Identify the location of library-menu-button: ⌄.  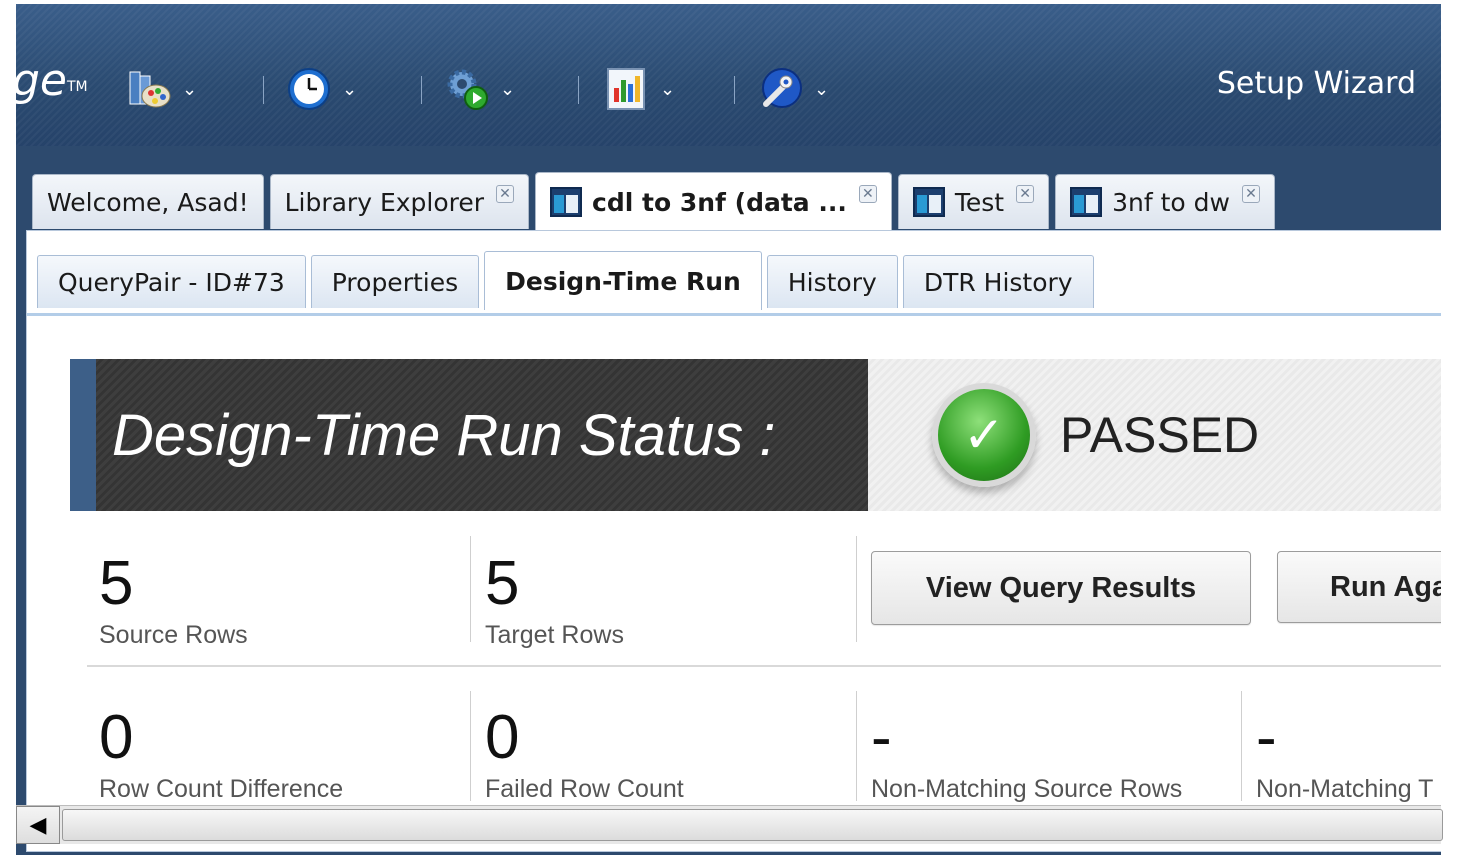
(161, 89).